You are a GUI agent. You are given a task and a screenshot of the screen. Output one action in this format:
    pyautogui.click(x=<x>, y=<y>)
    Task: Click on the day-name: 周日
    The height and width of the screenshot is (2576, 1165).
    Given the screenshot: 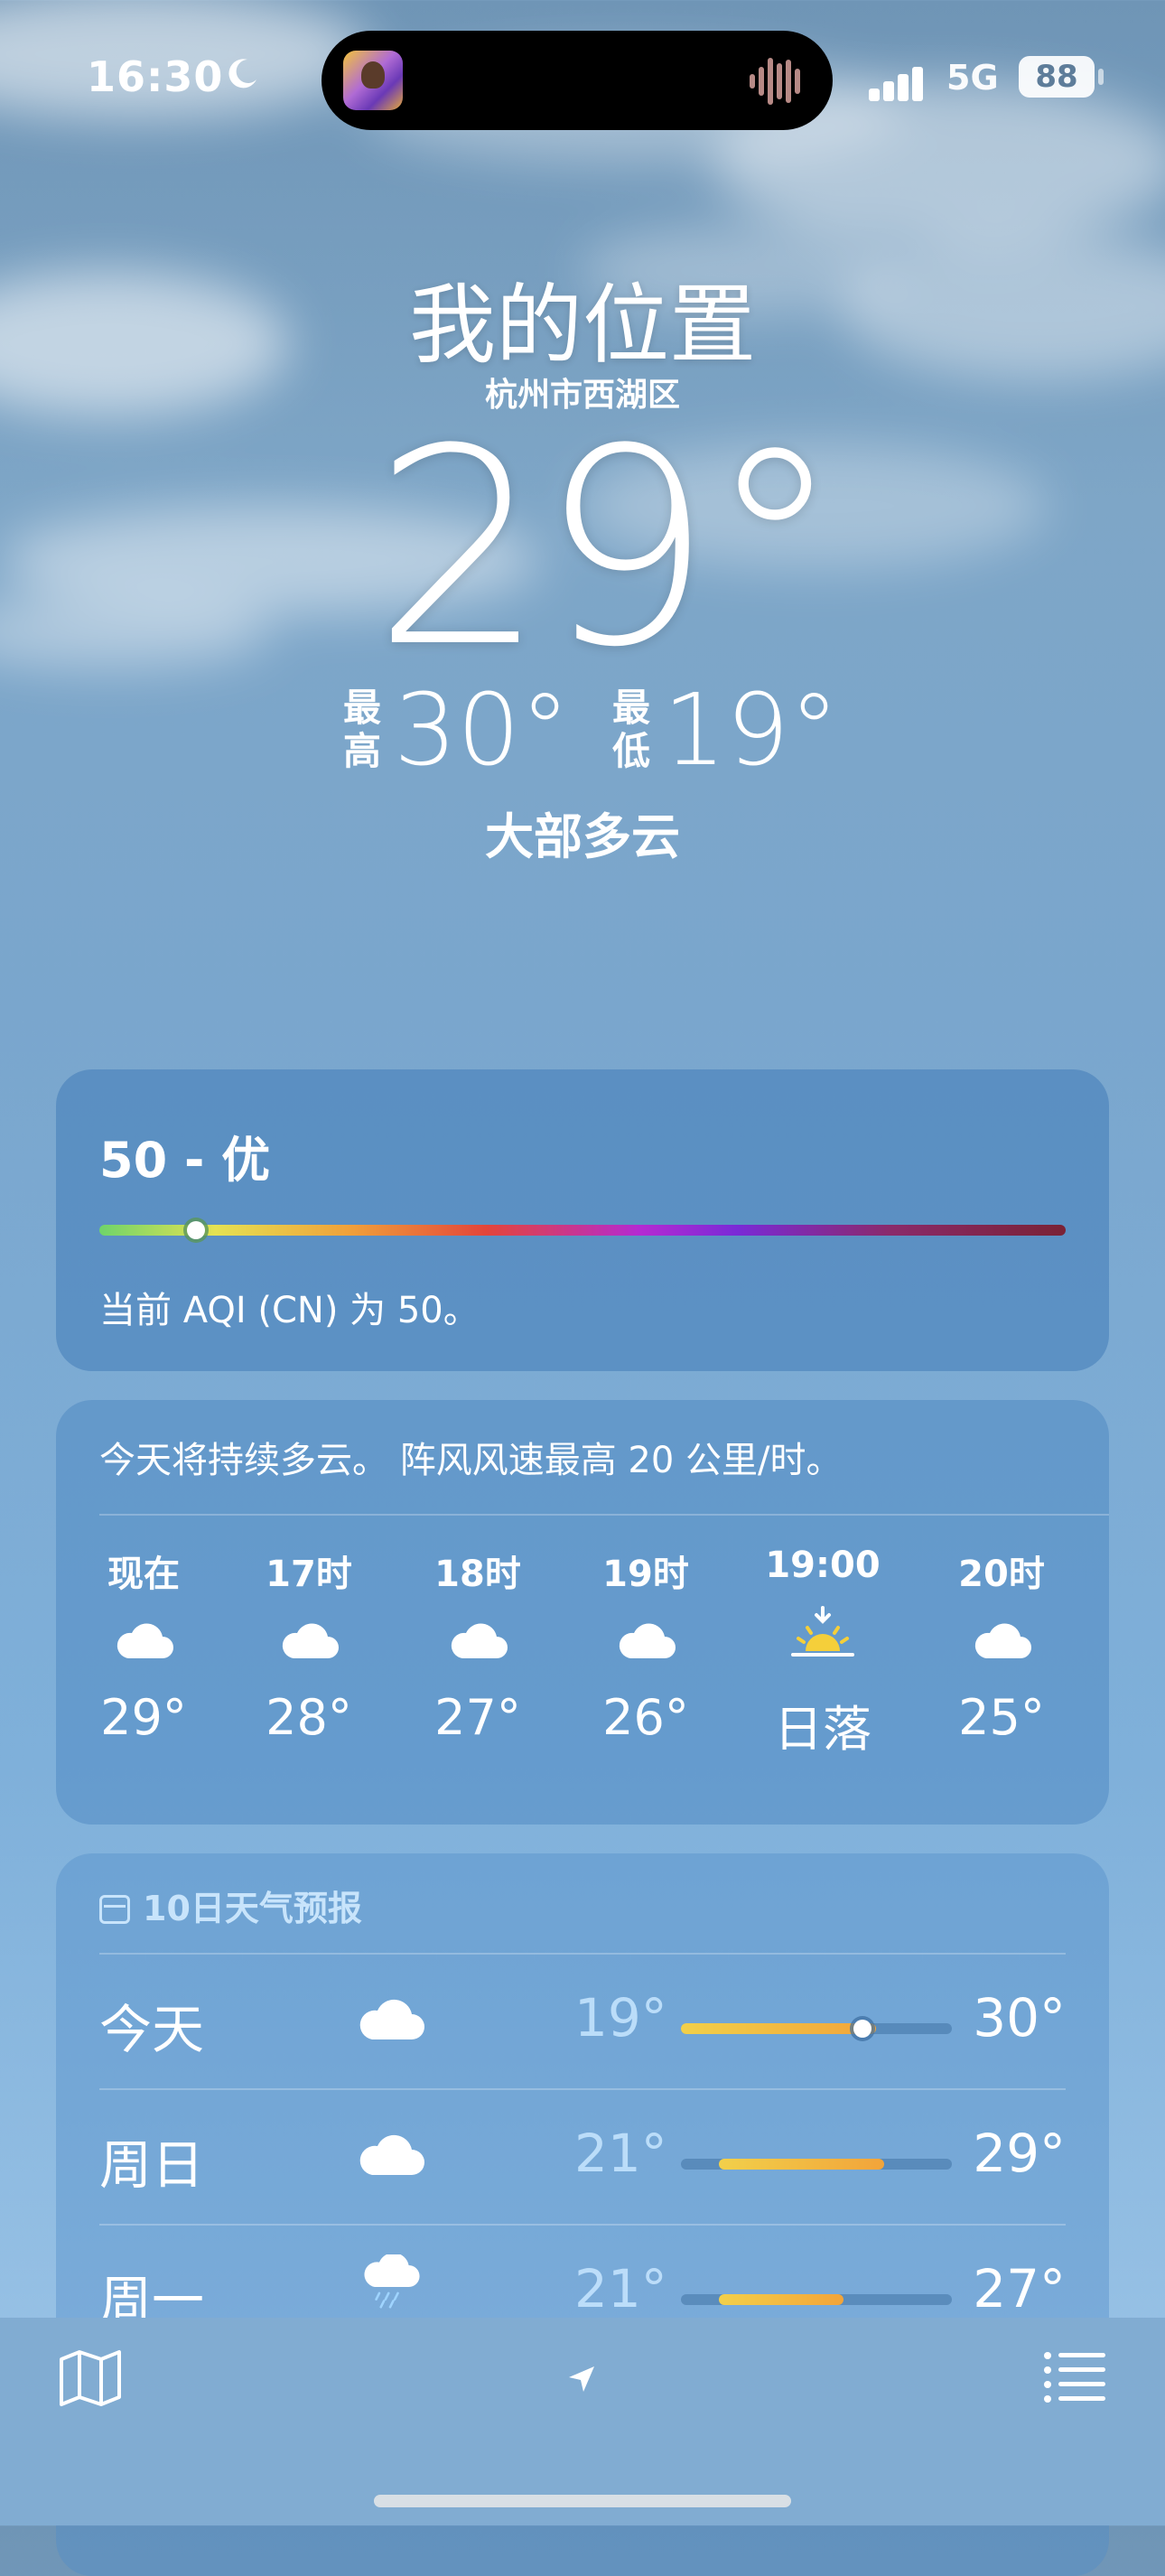 What is the action you would take?
    pyautogui.click(x=152, y=2165)
    